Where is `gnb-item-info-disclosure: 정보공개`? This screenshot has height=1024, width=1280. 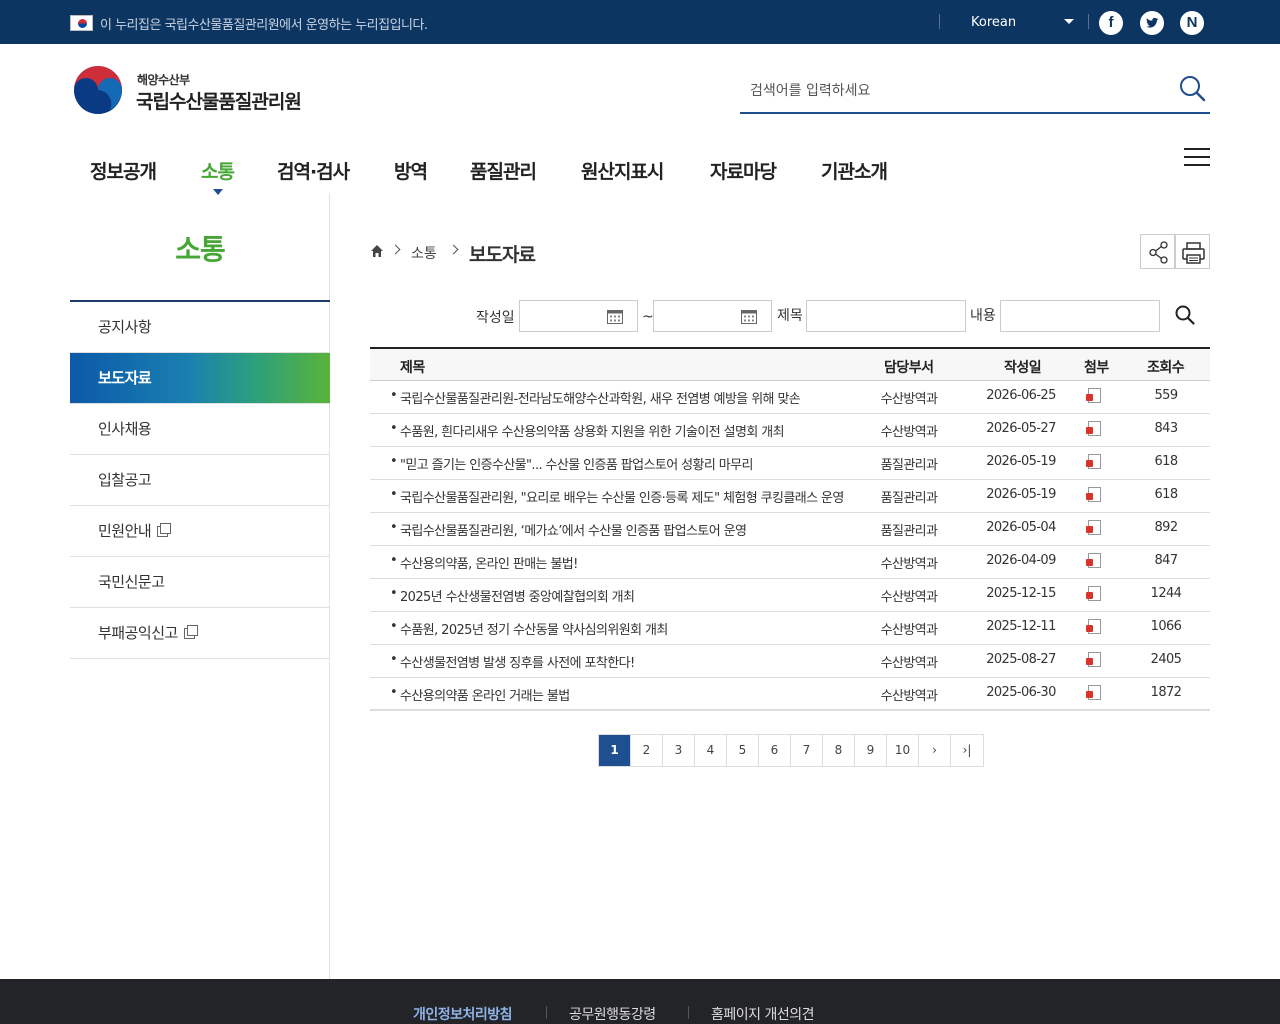
gnb-item-info-disclosure: 정보공개 is located at coordinates (123, 170).